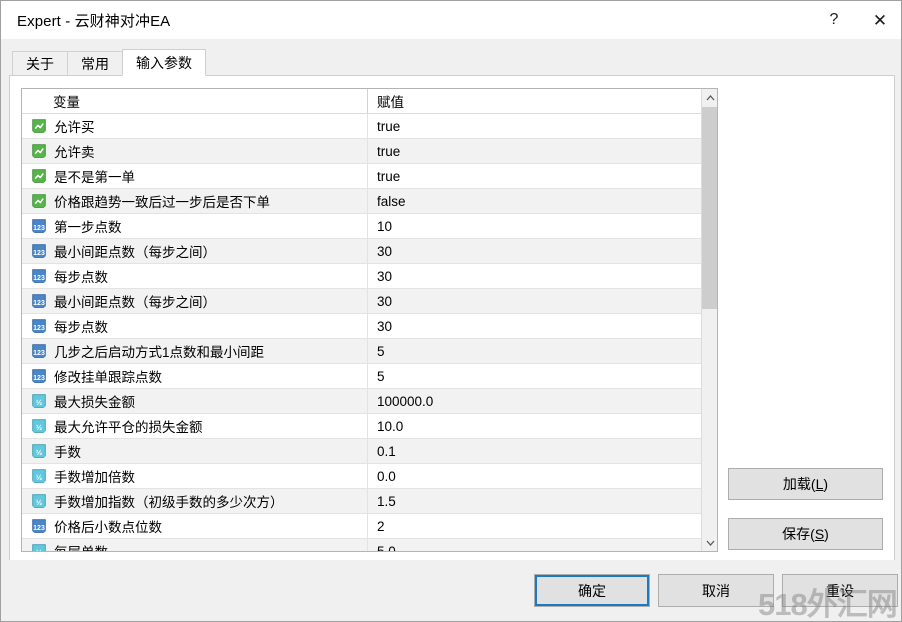 This screenshot has width=902, height=622. What do you see at coordinates (535, 101) in the screenshot?
I see `column-header-value: 赋值` at bounding box center [535, 101].